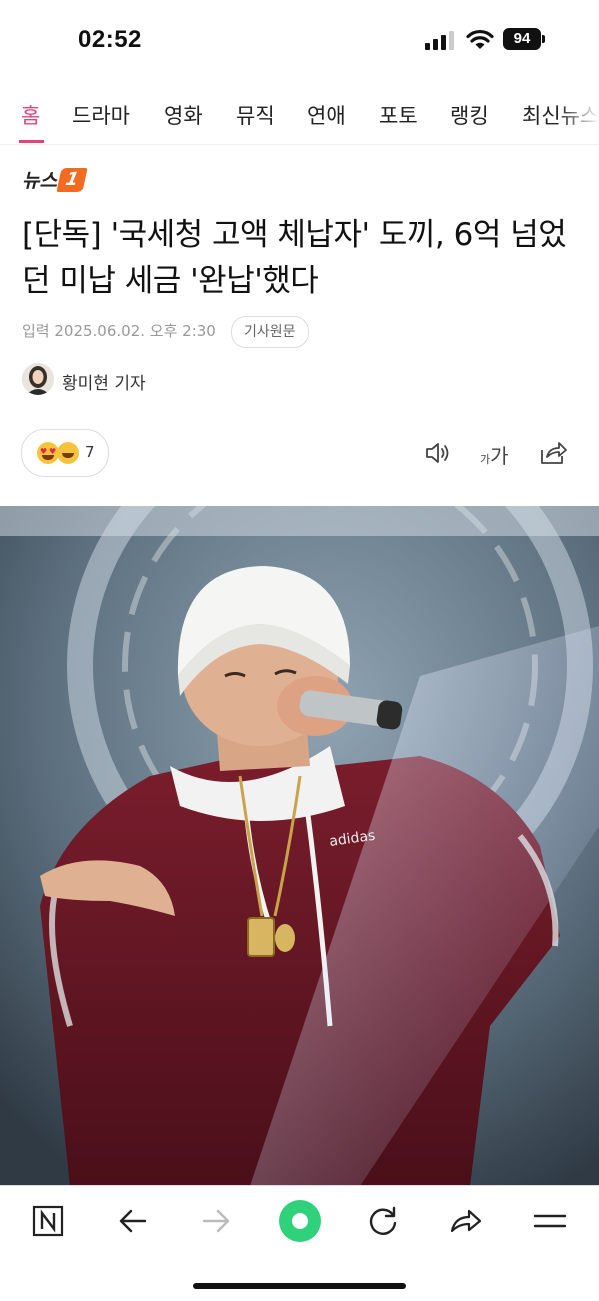  Describe the element at coordinates (398, 115) in the screenshot. I see `tab-photo: 포토` at that location.